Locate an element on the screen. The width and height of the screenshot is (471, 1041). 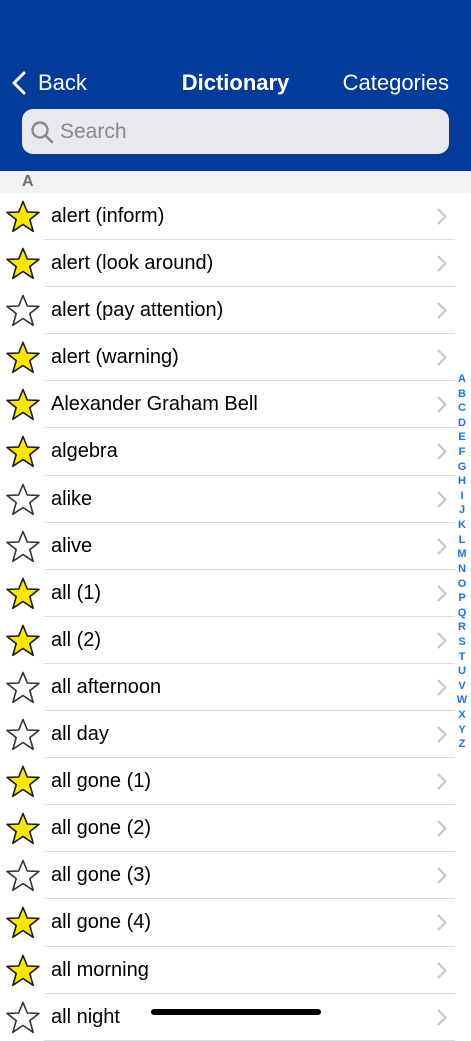
categories-button: Categories is located at coordinates (396, 83).